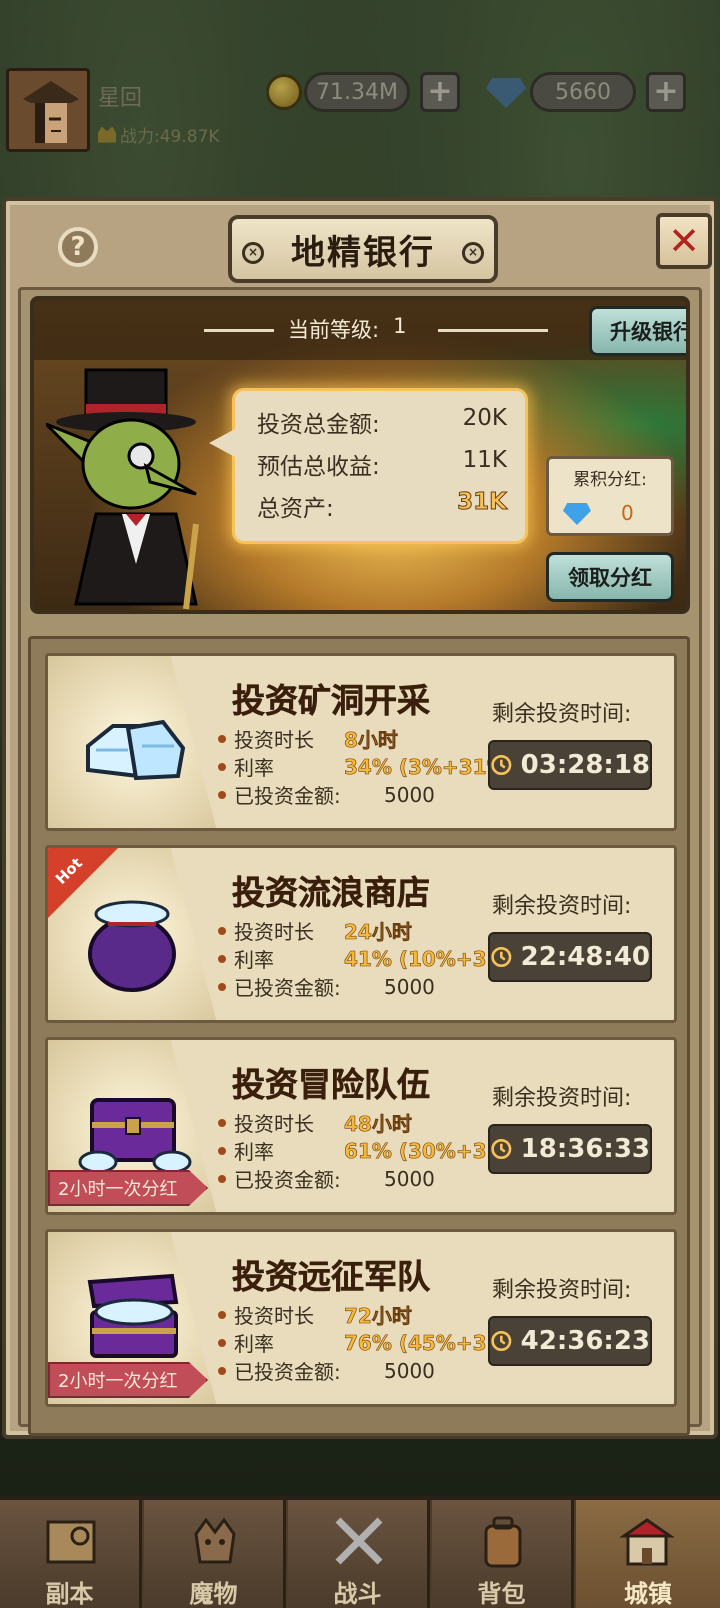 The image size is (720, 1608). What do you see at coordinates (132, 946) in the screenshot?
I see `gem-pouch-icon` at bounding box center [132, 946].